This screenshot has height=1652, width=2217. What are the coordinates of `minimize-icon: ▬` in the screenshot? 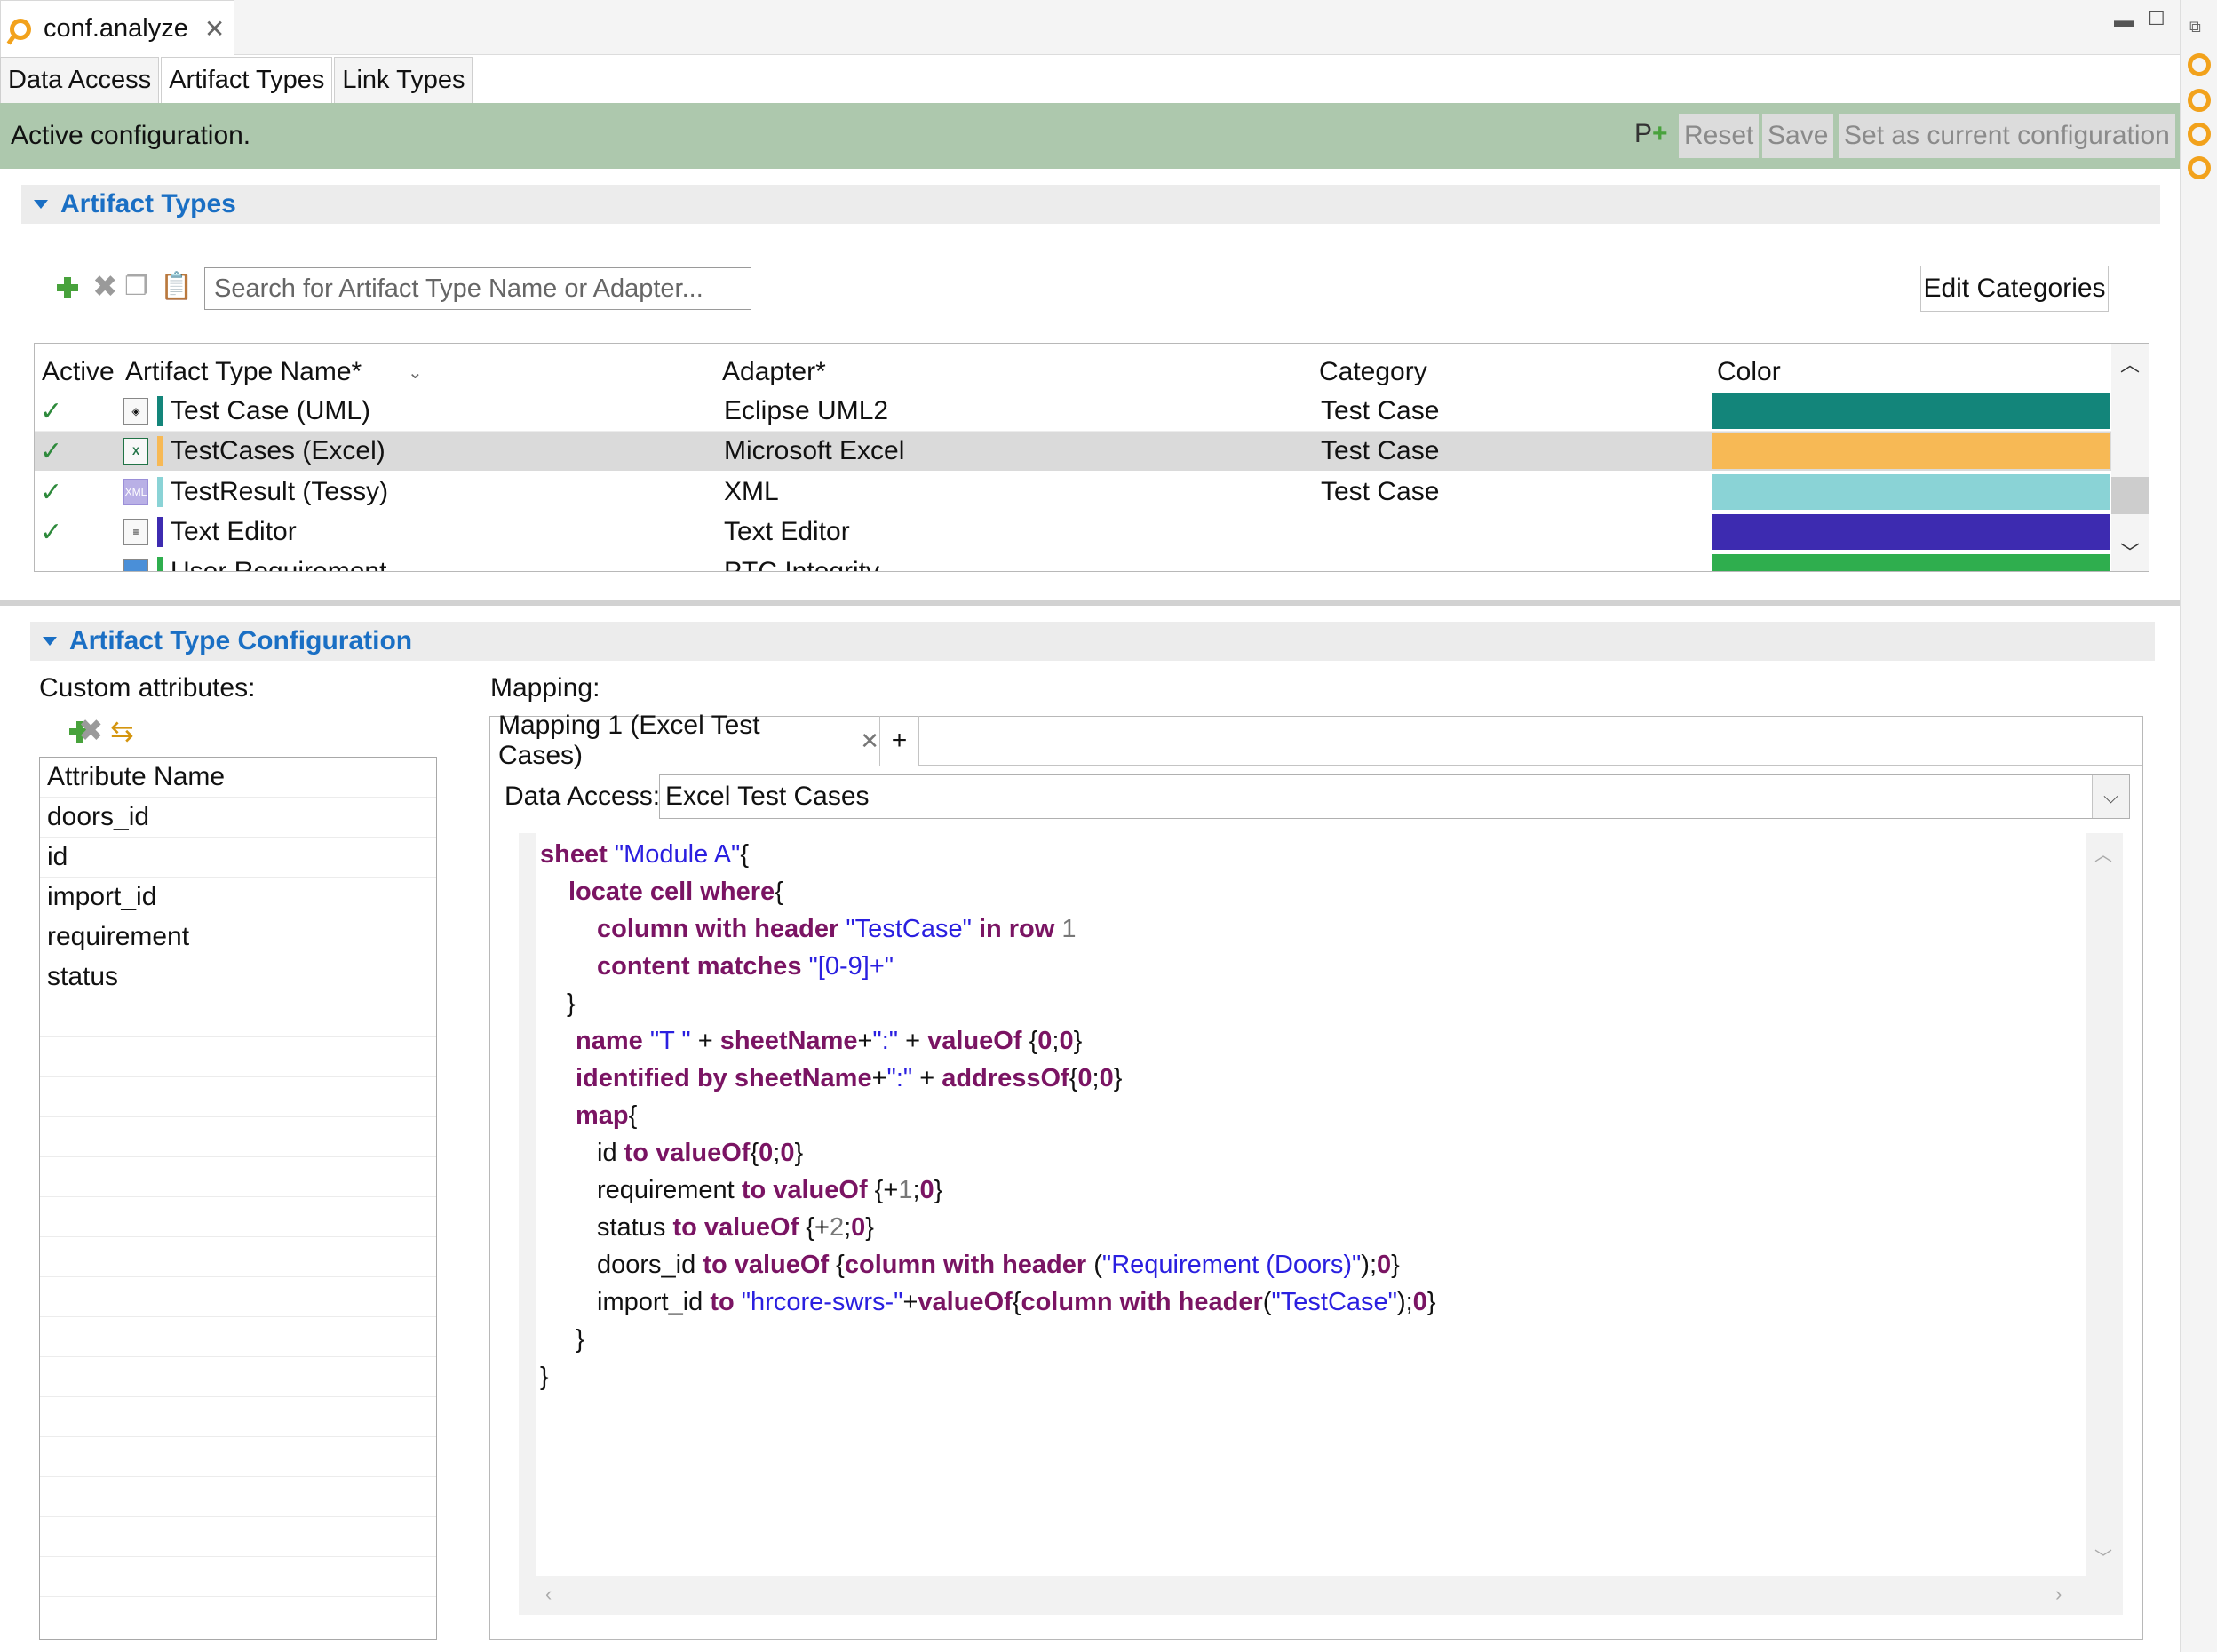 It's located at (2124, 20).